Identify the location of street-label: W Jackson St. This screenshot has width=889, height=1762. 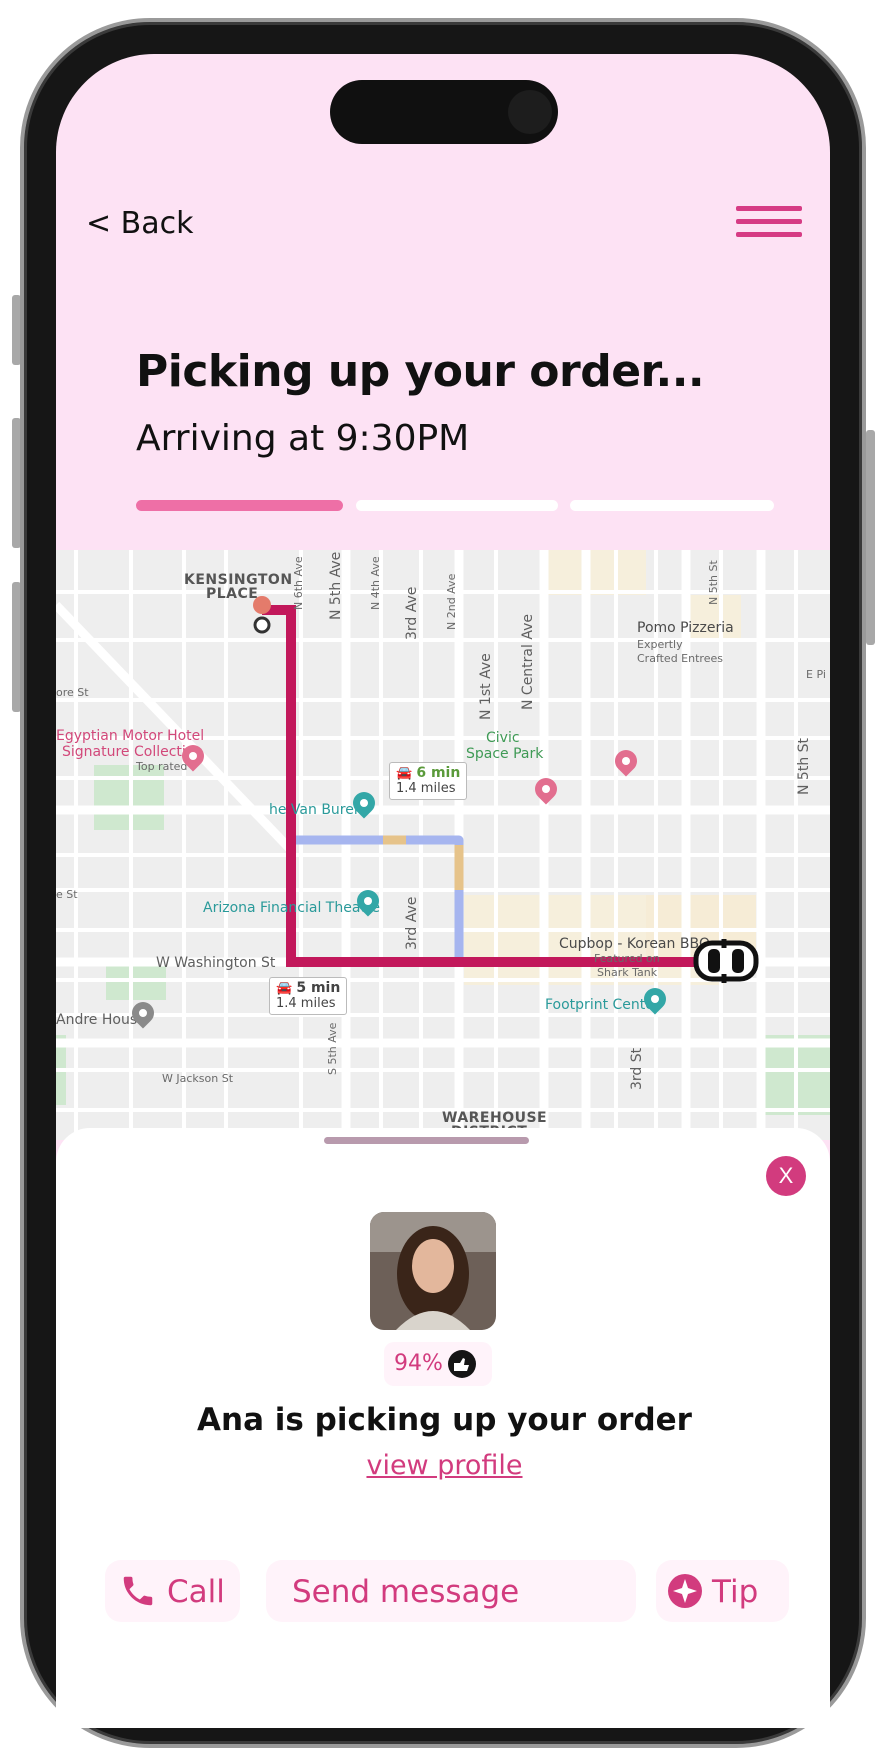
(198, 1078).